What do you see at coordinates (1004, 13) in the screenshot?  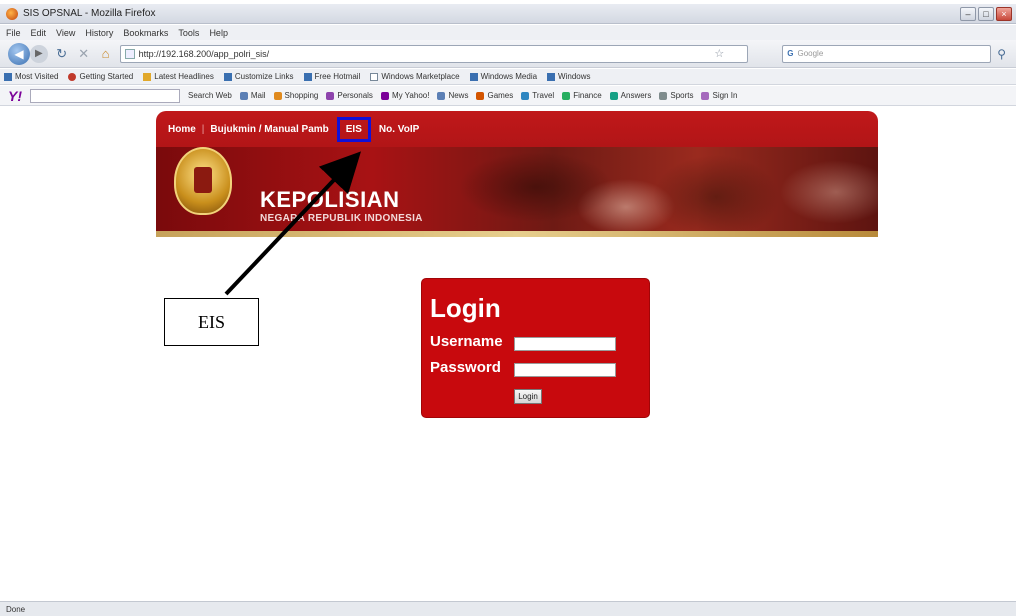 I see `close-button: ×` at bounding box center [1004, 13].